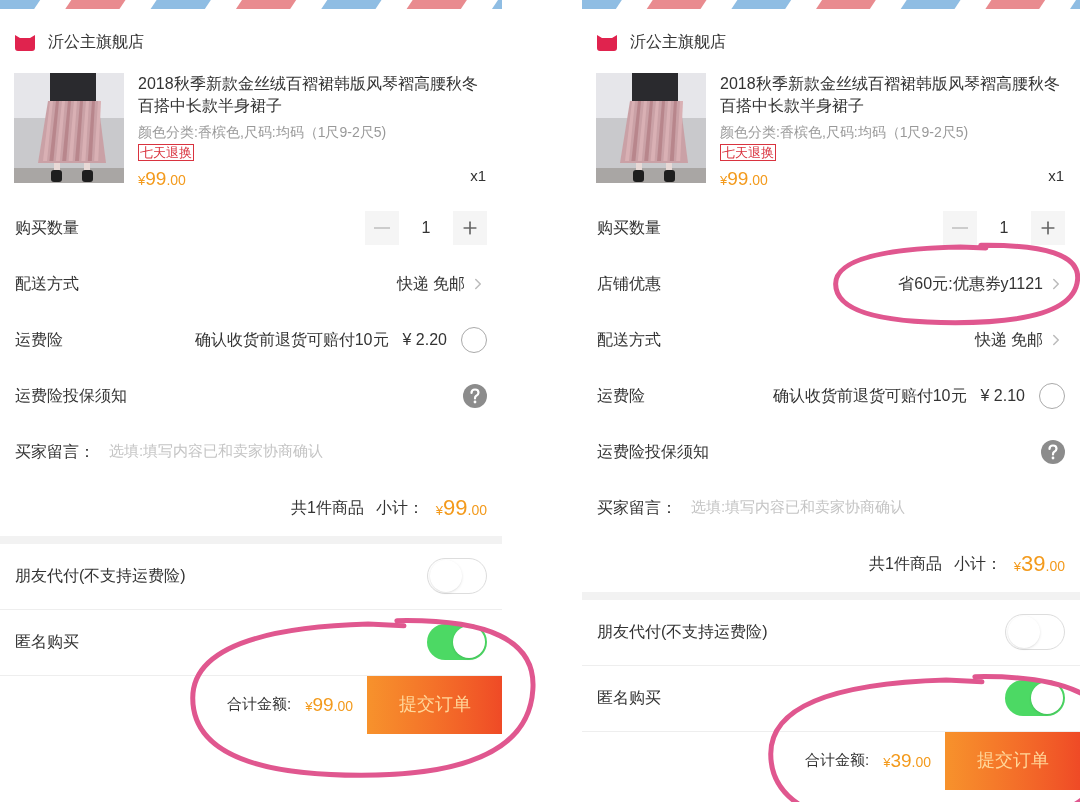 The height and width of the screenshot is (802, 1080). I want to click on subtotal-price: ¥39.00, so click(1039, 563).